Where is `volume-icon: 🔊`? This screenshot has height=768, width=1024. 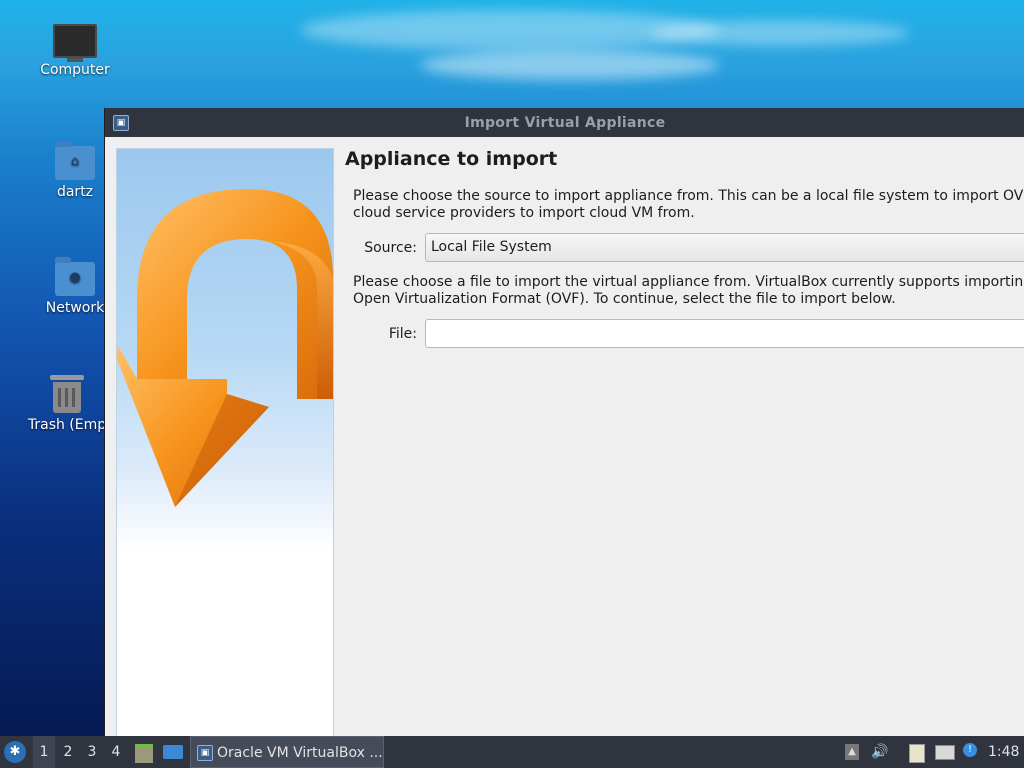
volume-icon: 🔊 is located at coordinates (880, 752).